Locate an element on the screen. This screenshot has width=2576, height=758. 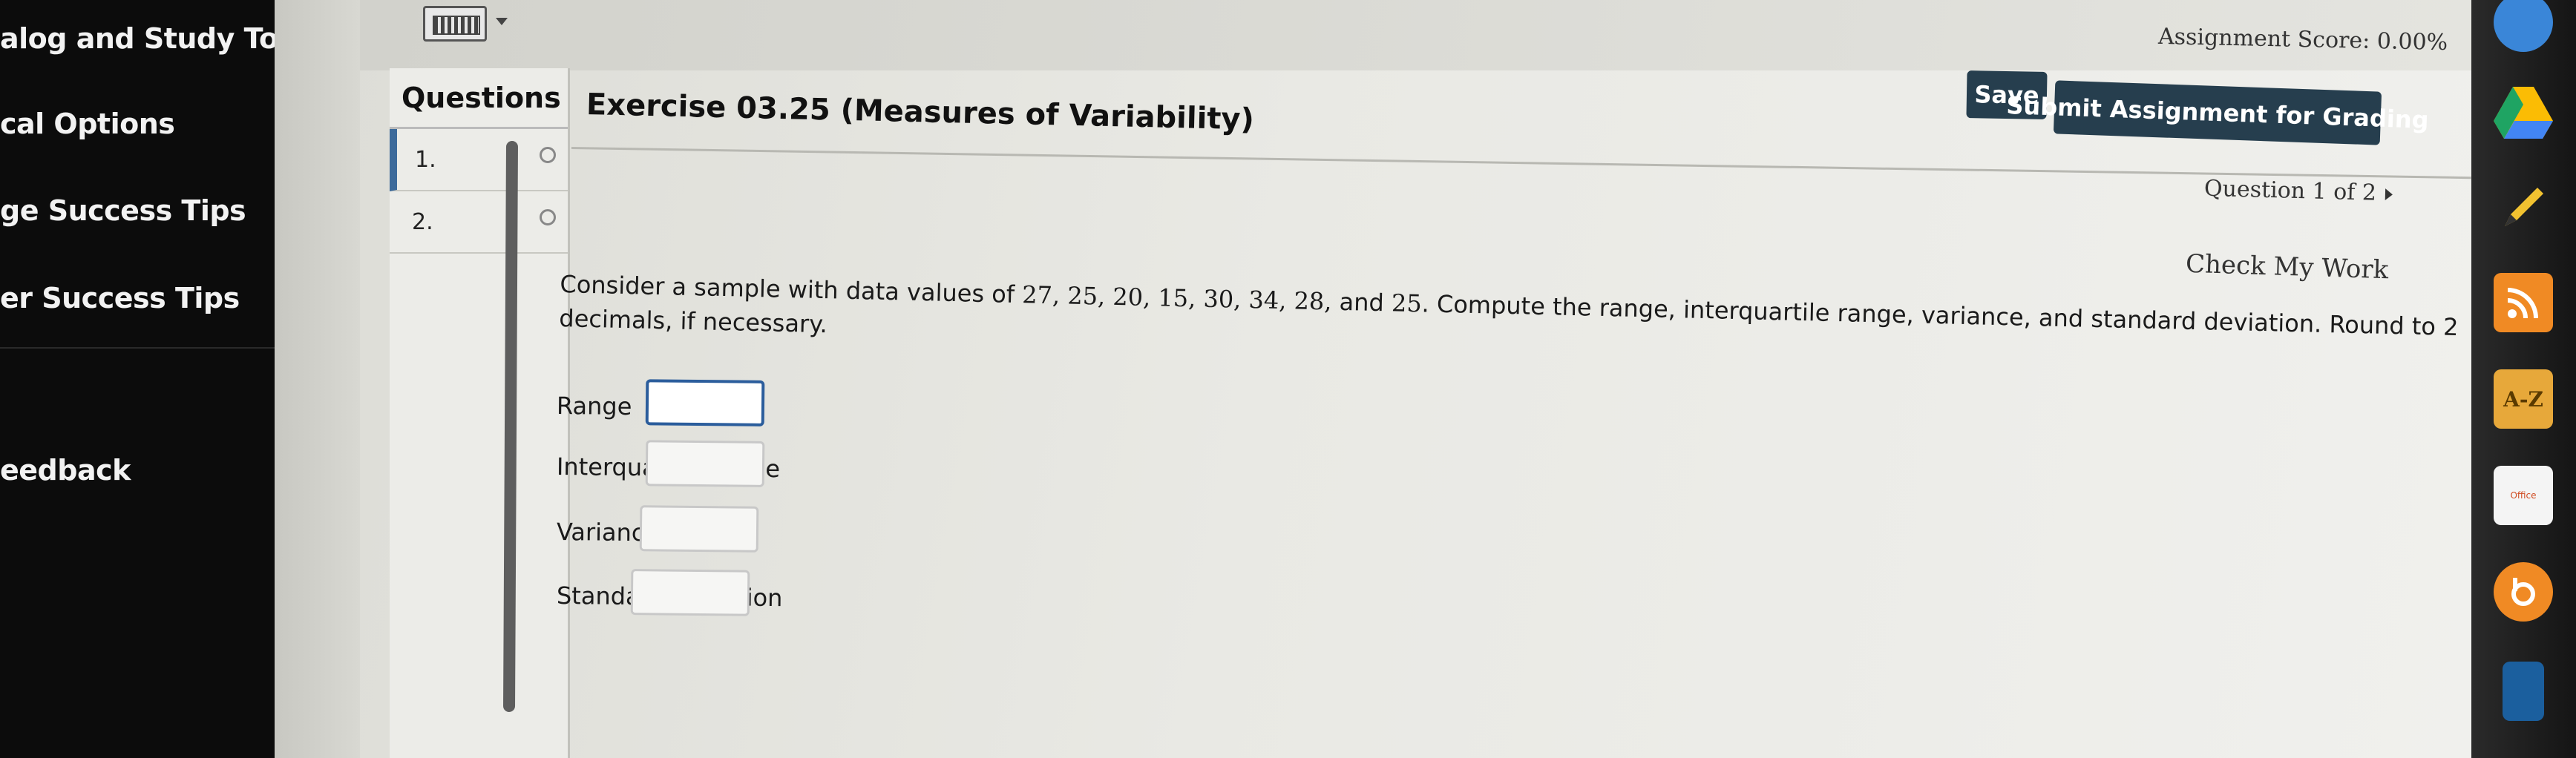
sidebar-item-career-success-tips: er Success Tips is located at coordinates (120, 298).